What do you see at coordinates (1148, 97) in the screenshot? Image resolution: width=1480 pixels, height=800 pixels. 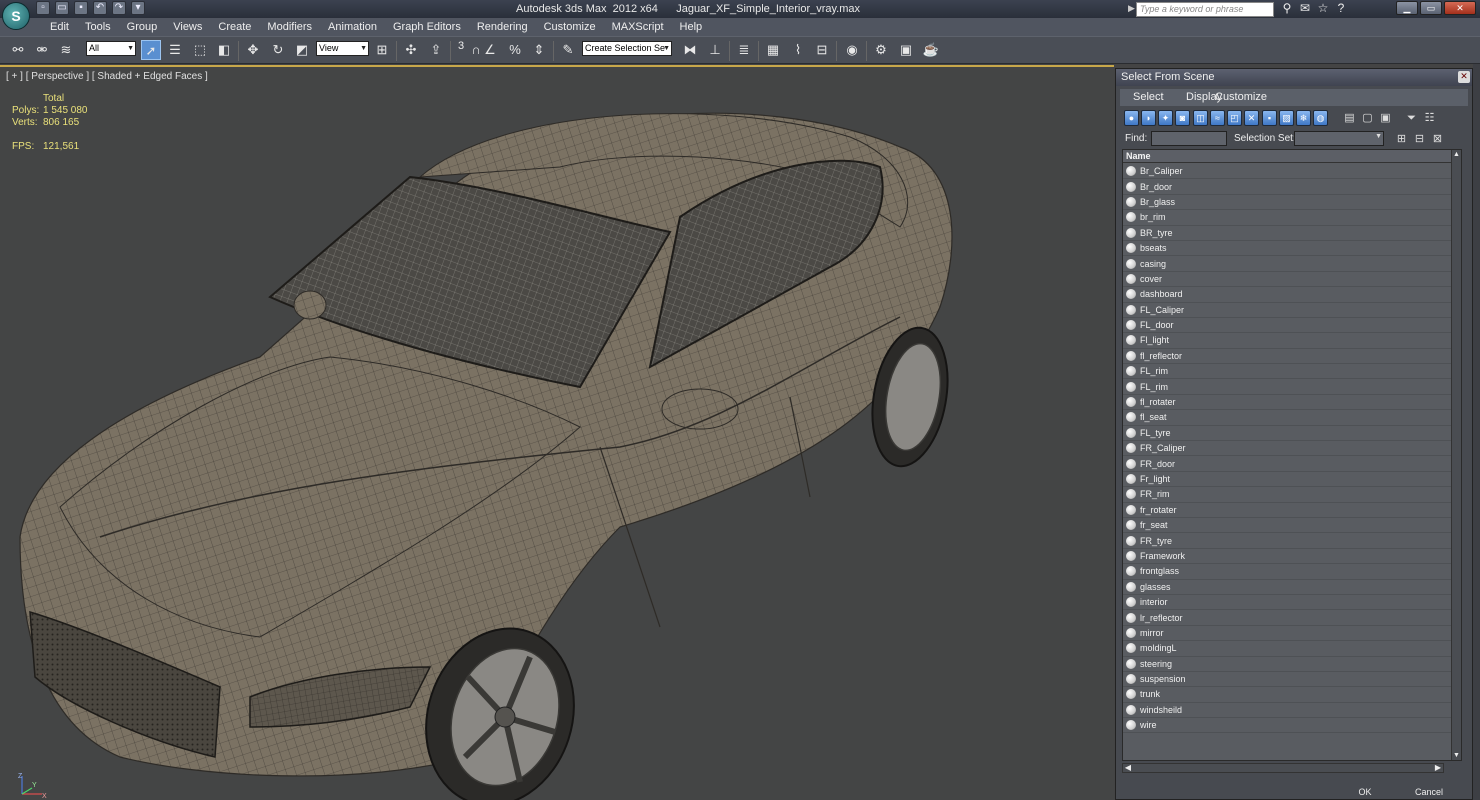 I see `dialog-menu-select: Select` at bounding box center [1148, 97].